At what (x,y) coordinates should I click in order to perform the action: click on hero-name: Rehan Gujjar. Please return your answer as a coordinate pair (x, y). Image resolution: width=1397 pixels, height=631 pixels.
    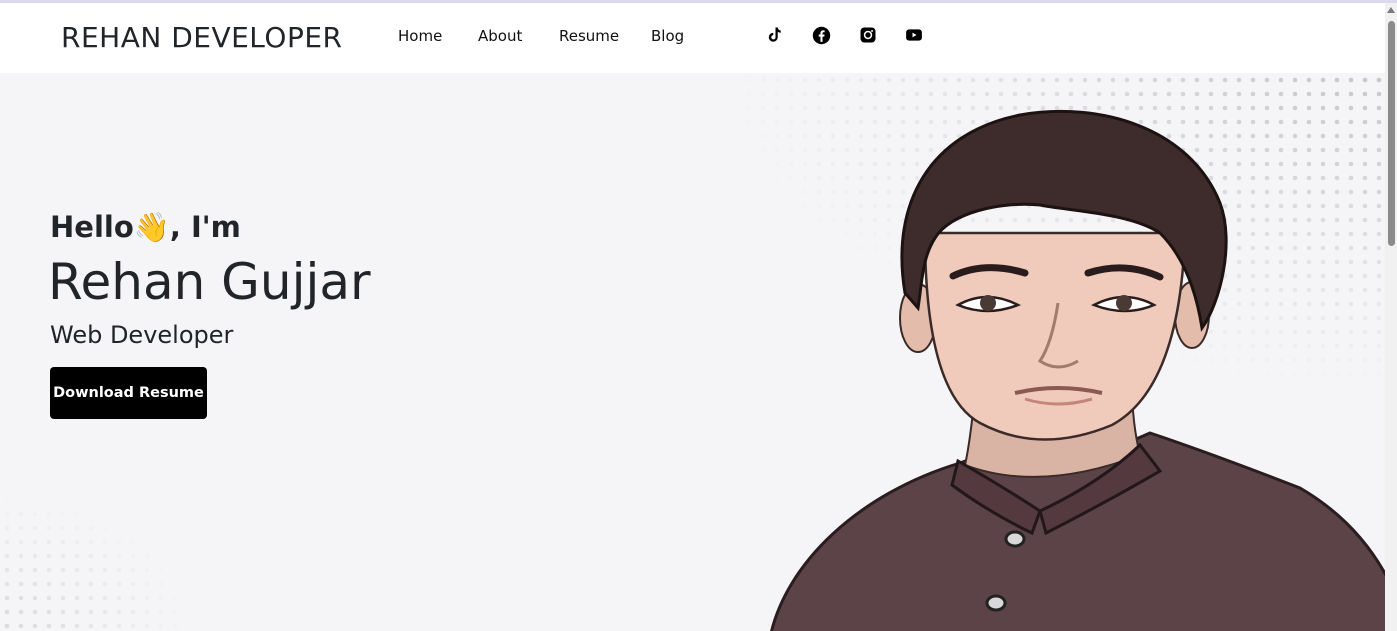
    Looking at the image, I should click on (209, 282).